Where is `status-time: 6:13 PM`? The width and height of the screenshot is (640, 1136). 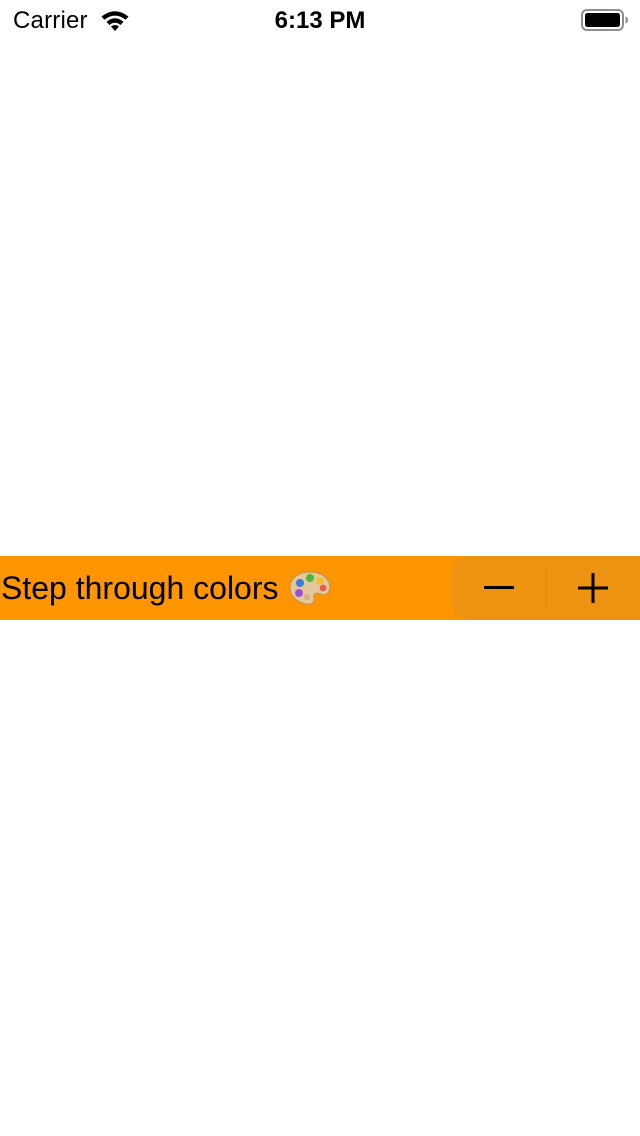
status-time: 6:13 PM is located at coordinates (320, 20).